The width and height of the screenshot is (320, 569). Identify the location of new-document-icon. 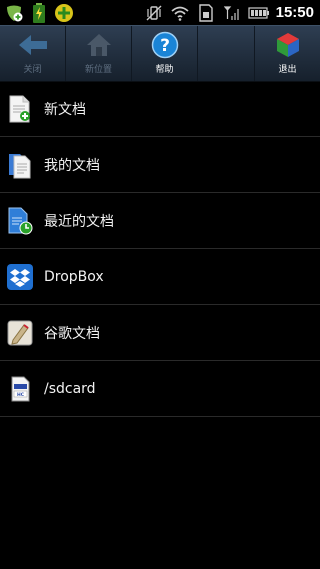
(20, 109).